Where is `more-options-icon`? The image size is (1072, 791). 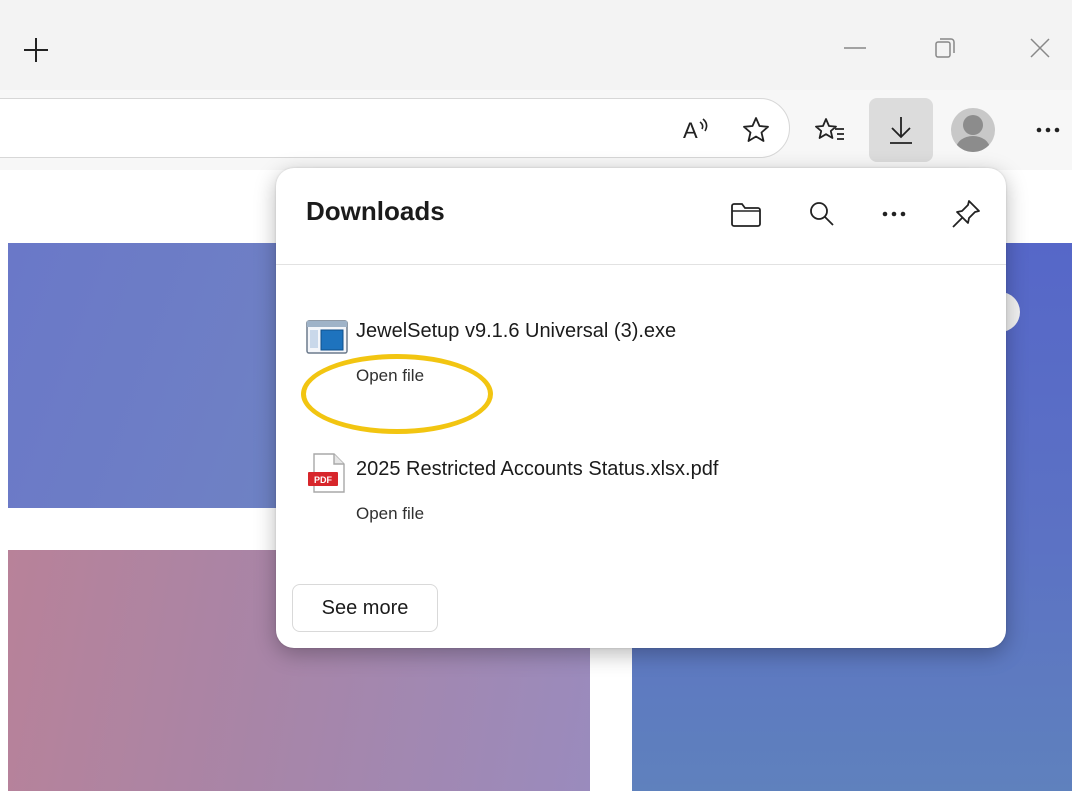 more-options-icon is located at coordinates (1048, 130).